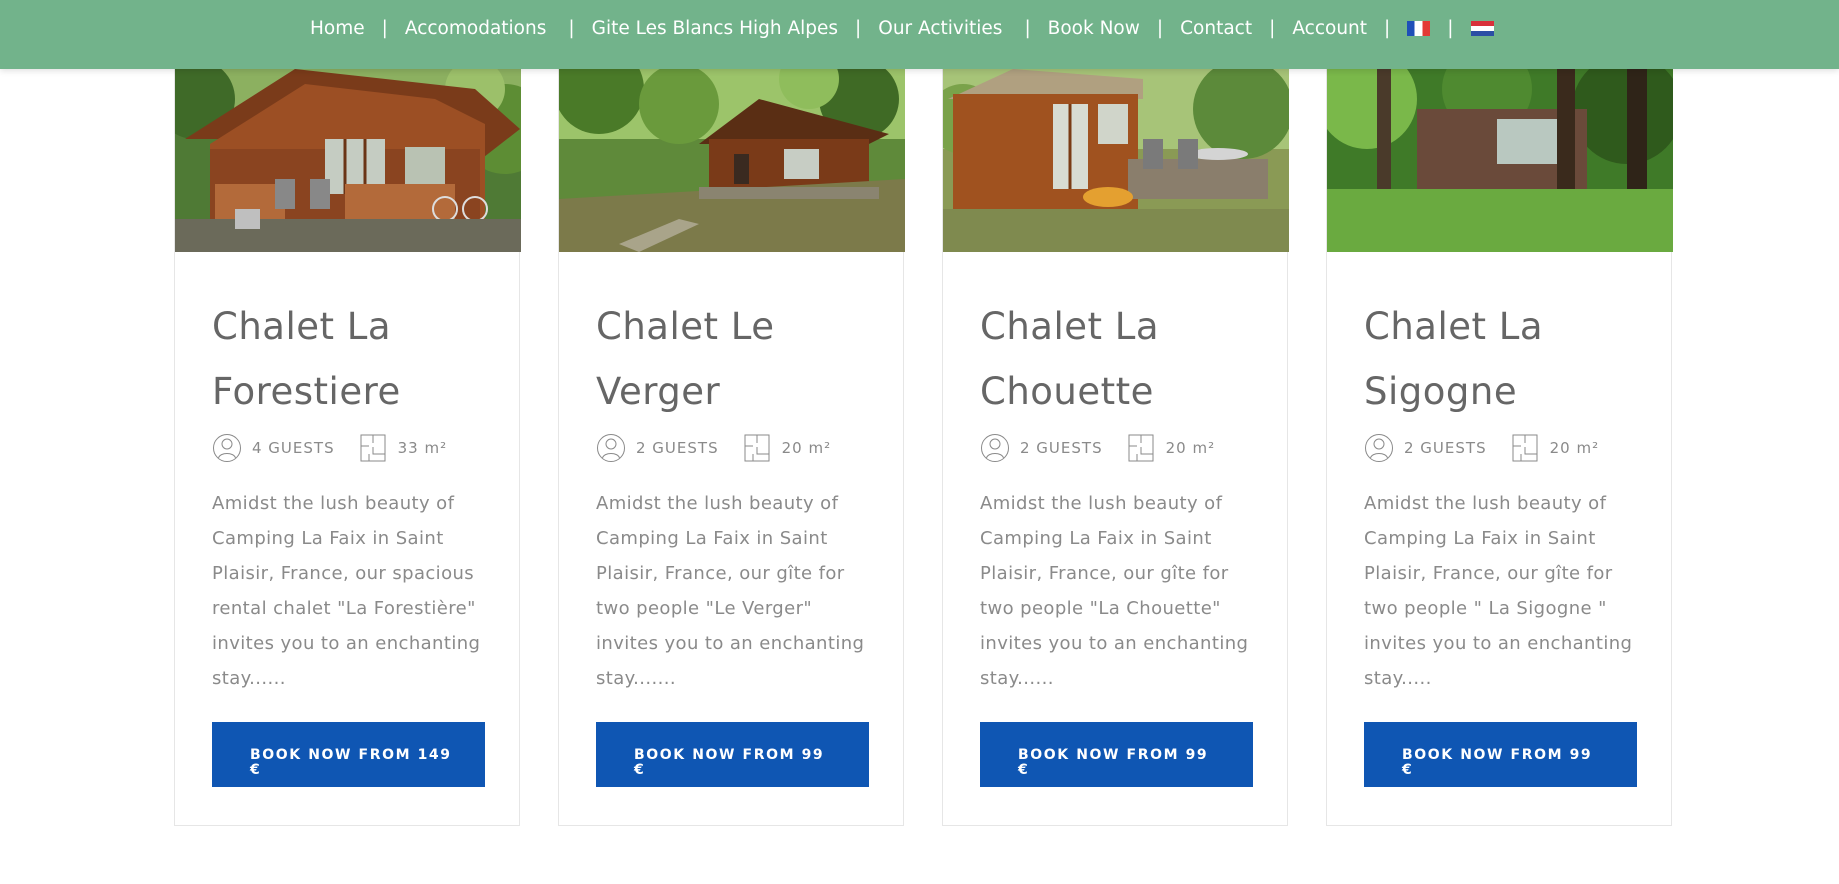 The height and width of the screenshot is (884, 1839). Describe the element at coordinates (1329, 28) in the screenshot. I see `nav-item-account: Account` at that location.